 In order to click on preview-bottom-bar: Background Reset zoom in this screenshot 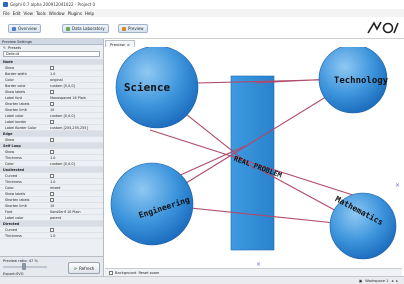, I will do `click(253, 272)`.